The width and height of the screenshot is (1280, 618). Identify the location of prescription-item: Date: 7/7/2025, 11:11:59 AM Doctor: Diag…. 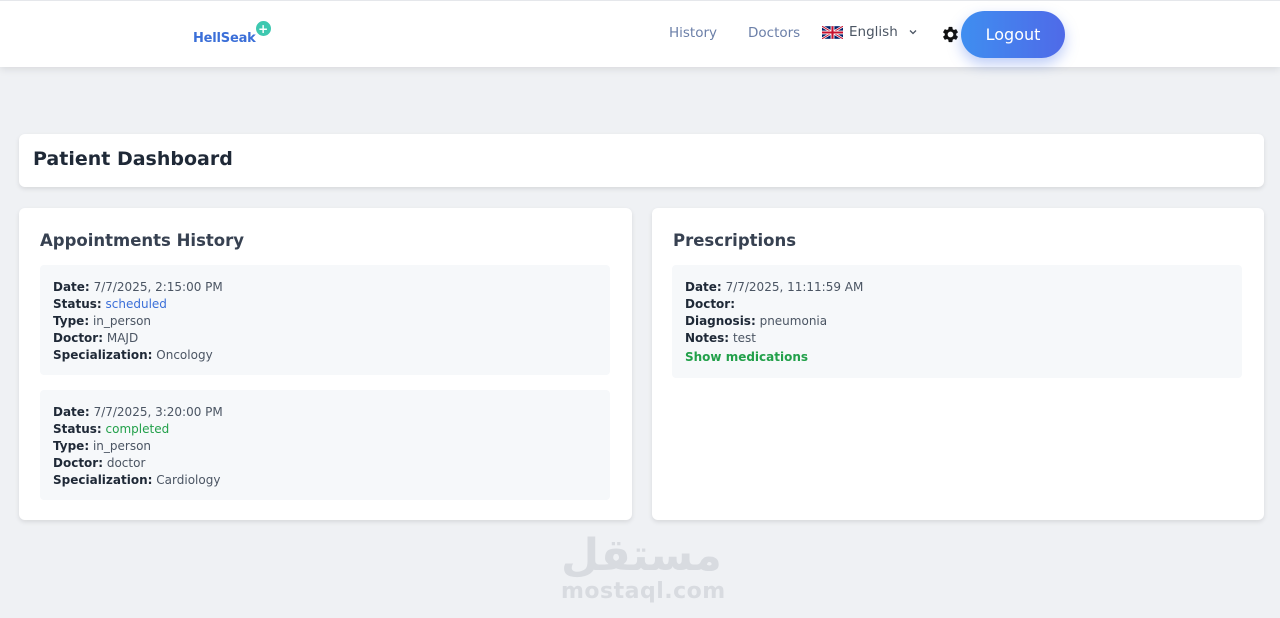
(957, 321).